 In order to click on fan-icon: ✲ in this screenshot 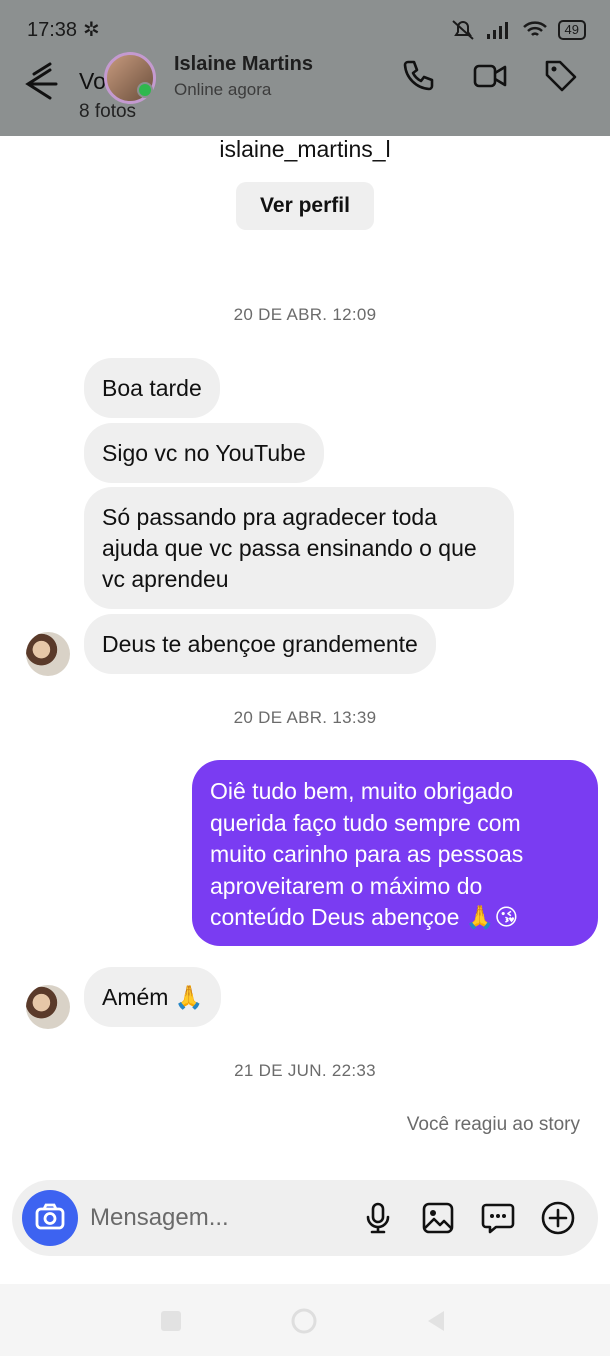, I will do `click(91, 30)`.